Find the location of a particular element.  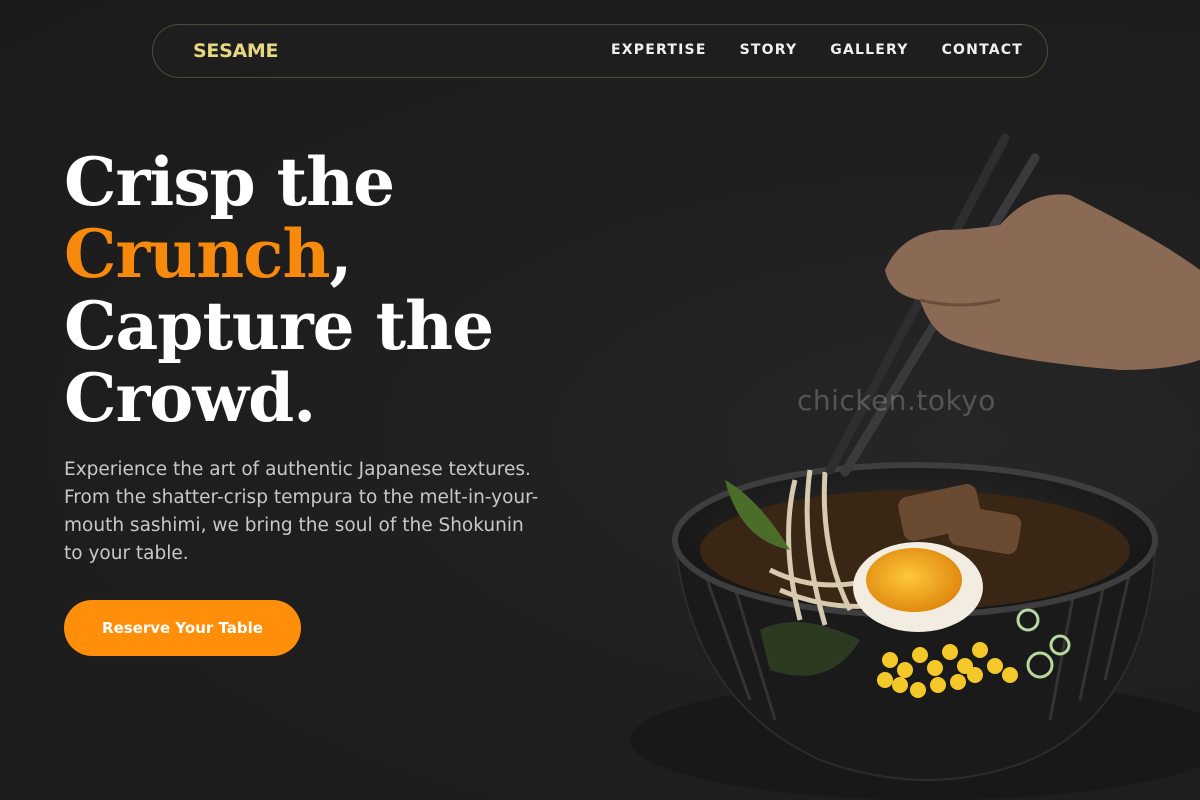

nav-link-expertise: EXPERTISE is located at coordinates (659, 50).